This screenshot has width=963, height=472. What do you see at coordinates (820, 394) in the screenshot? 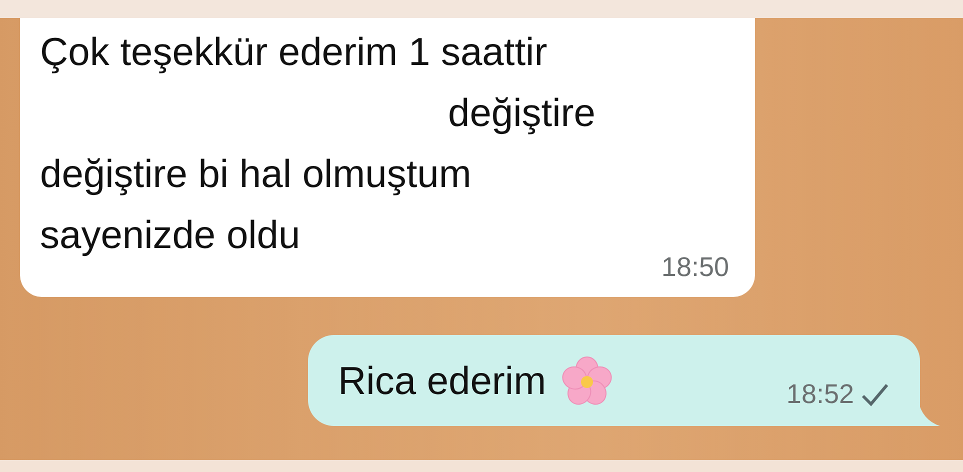
I see `message-time: 18:52` at bounding box center [820, 394].